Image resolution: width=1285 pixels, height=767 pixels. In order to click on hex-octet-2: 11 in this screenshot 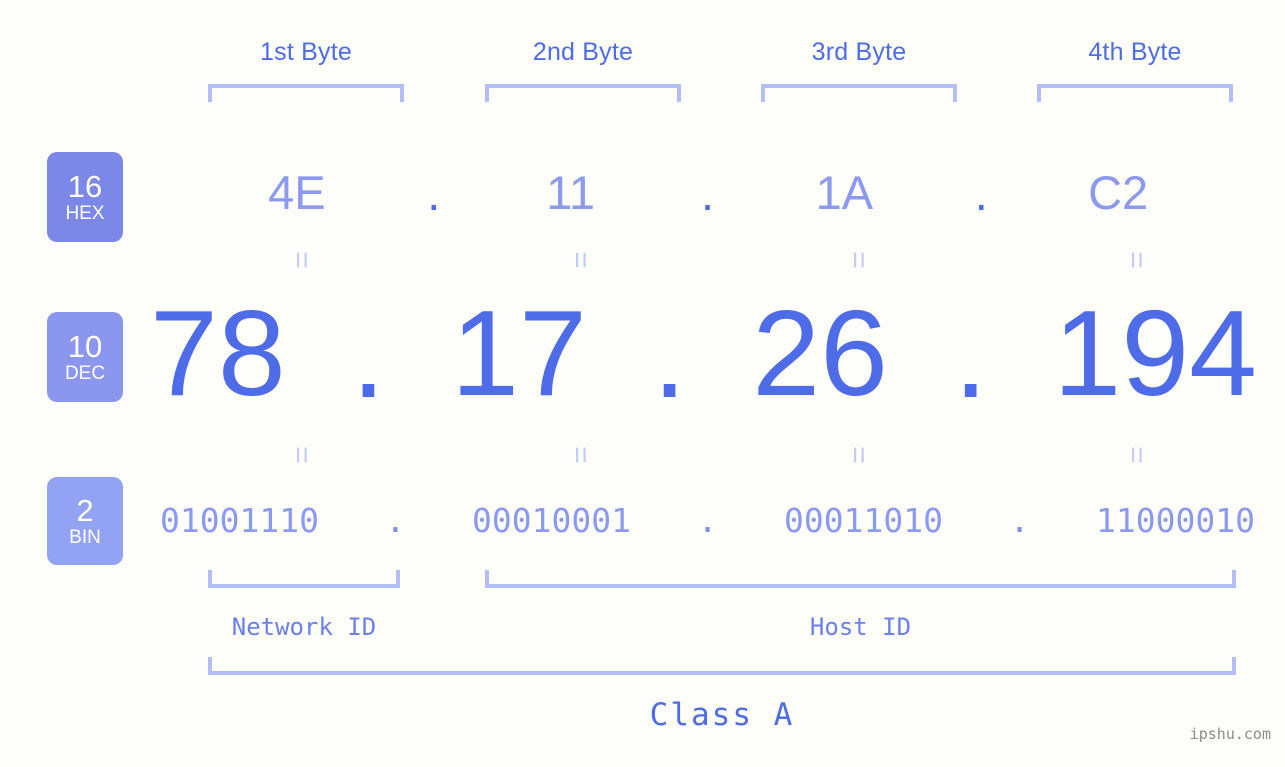, I will do `click(571, 192)`.